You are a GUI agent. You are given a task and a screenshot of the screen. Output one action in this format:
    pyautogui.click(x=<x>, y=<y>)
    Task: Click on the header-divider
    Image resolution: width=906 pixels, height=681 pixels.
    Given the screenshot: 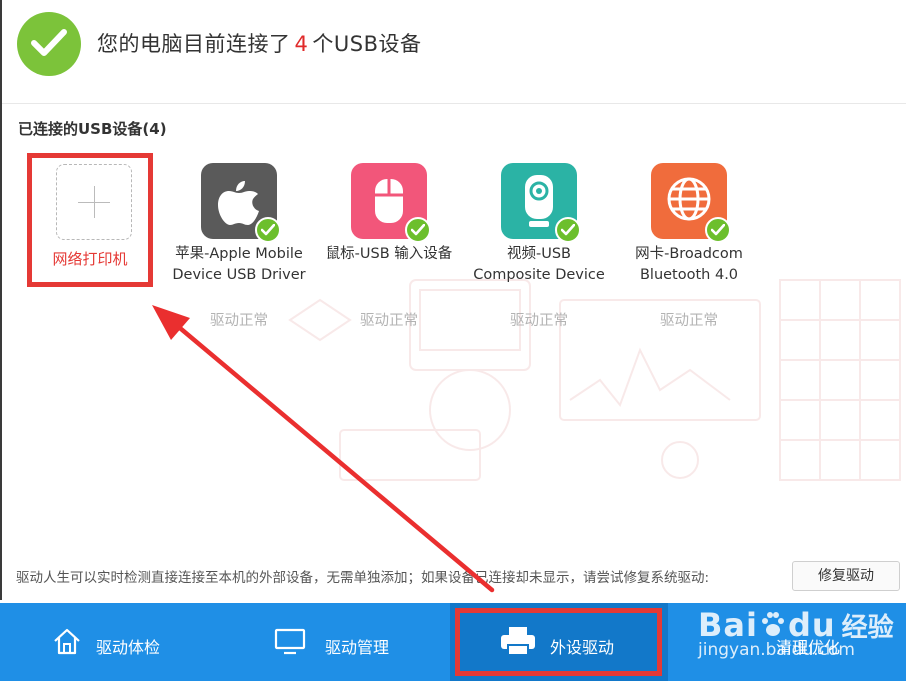 What is the action you would take?
    pyautogui.click(x=454, y=103)
    